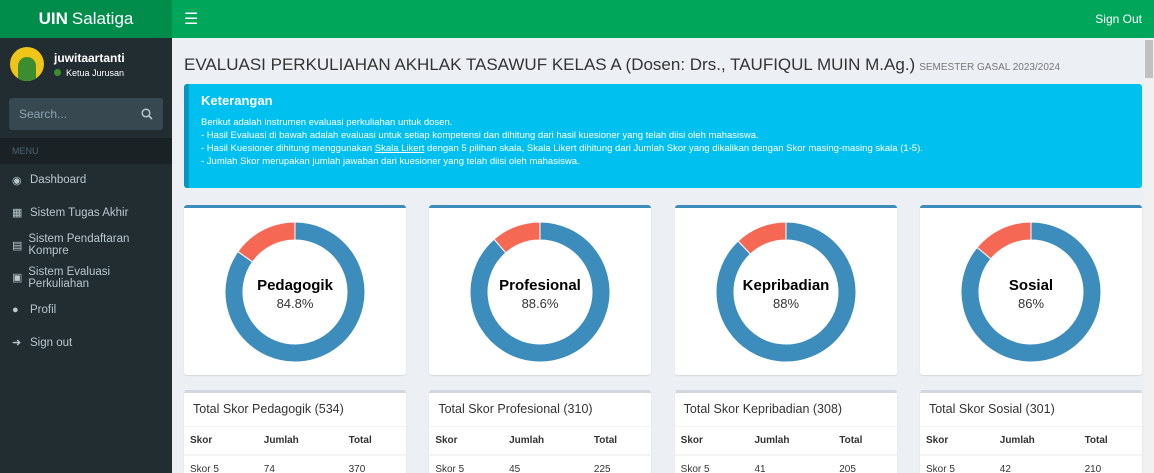 The image size is (1154, 473). Describe the element at coordinates (43, 310) in the screenshot. I see `sidebar-item-label: Profil` at that location.